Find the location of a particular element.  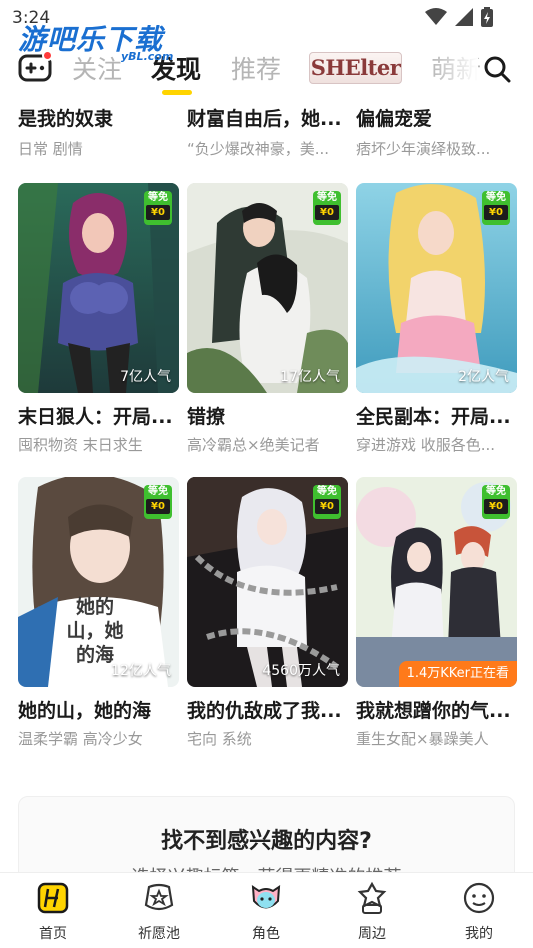

nav-label: 首页 is located at coordinates (53, 934).